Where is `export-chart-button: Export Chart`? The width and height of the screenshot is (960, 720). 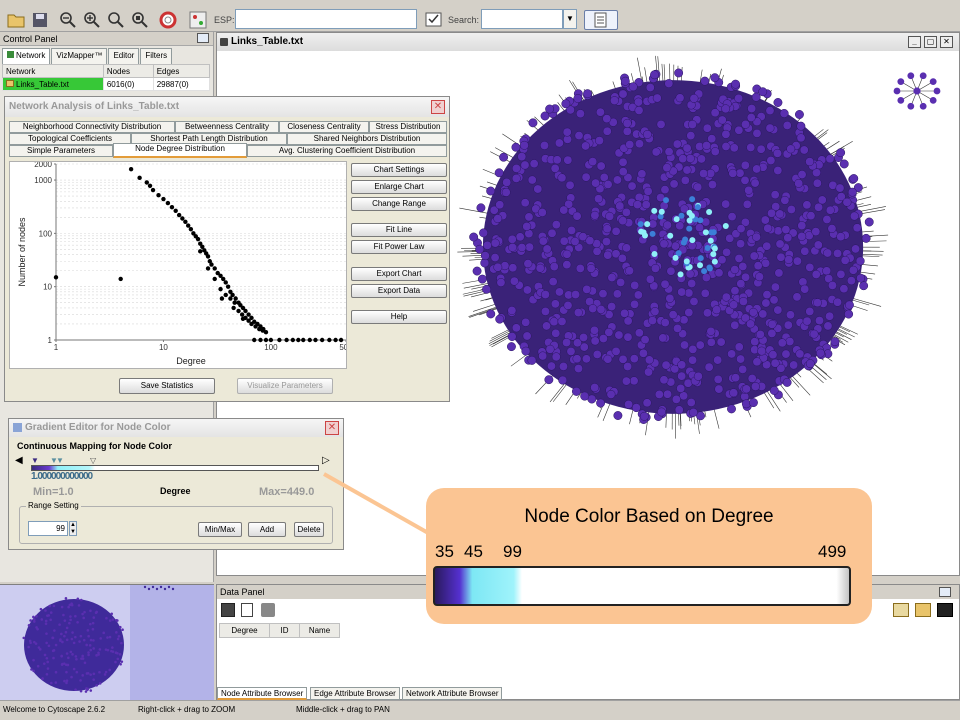 export-chart-button: Export Chart is located at coordinates (399, 274).